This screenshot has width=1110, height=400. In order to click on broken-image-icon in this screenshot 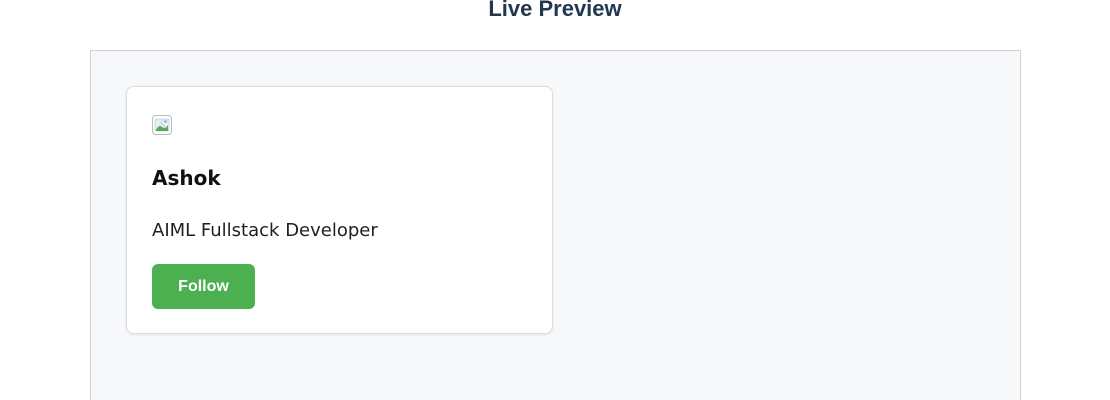, I will do `click(162, 125)`.